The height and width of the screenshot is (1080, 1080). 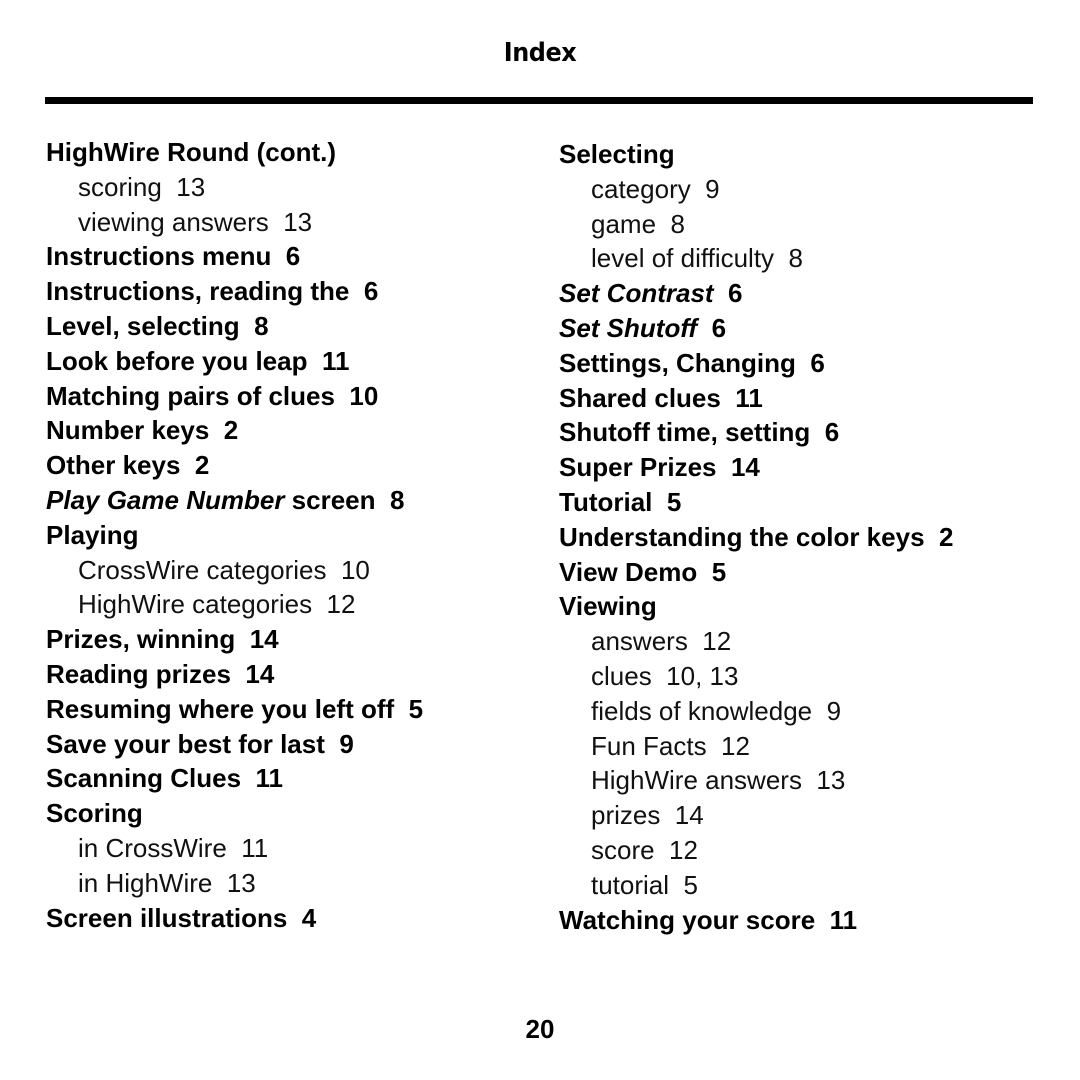 I want to click on entry-term: Number keys, so click(x=128, y=430).